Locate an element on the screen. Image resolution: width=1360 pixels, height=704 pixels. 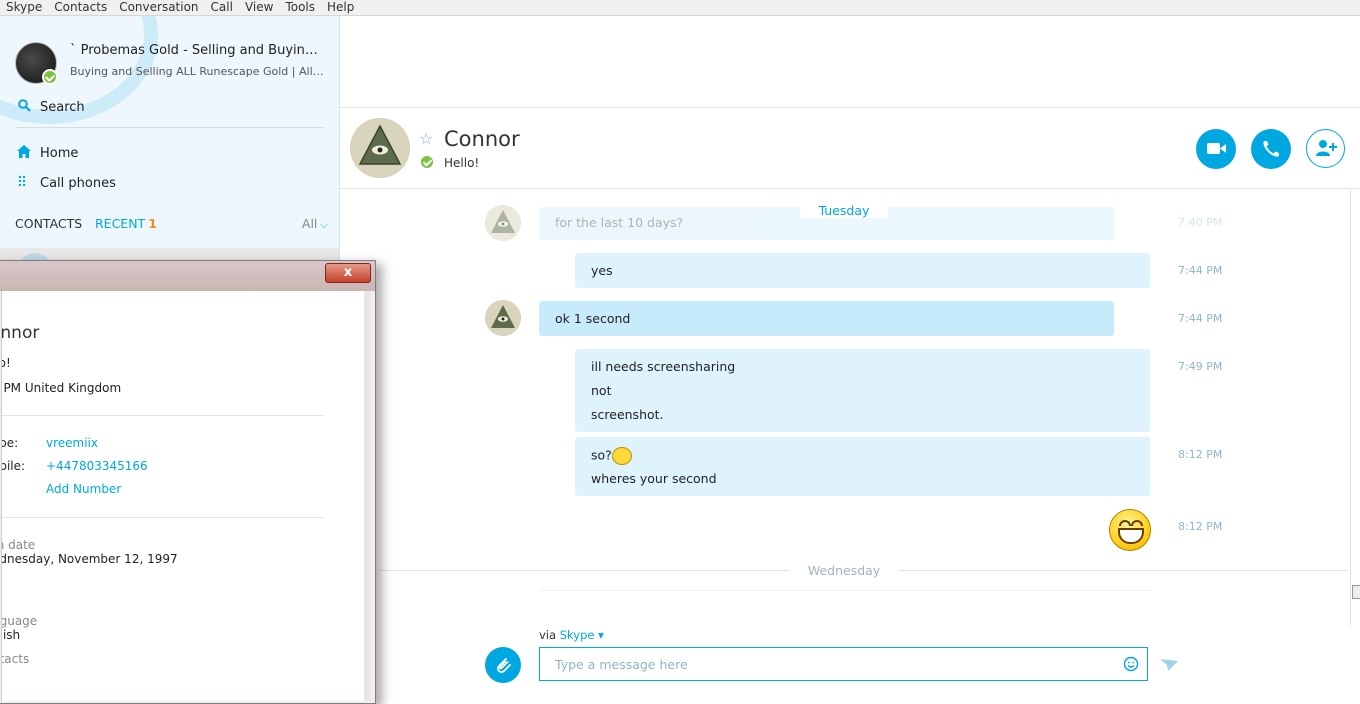
header-bottom-divider is located at coordinates (850, 188).